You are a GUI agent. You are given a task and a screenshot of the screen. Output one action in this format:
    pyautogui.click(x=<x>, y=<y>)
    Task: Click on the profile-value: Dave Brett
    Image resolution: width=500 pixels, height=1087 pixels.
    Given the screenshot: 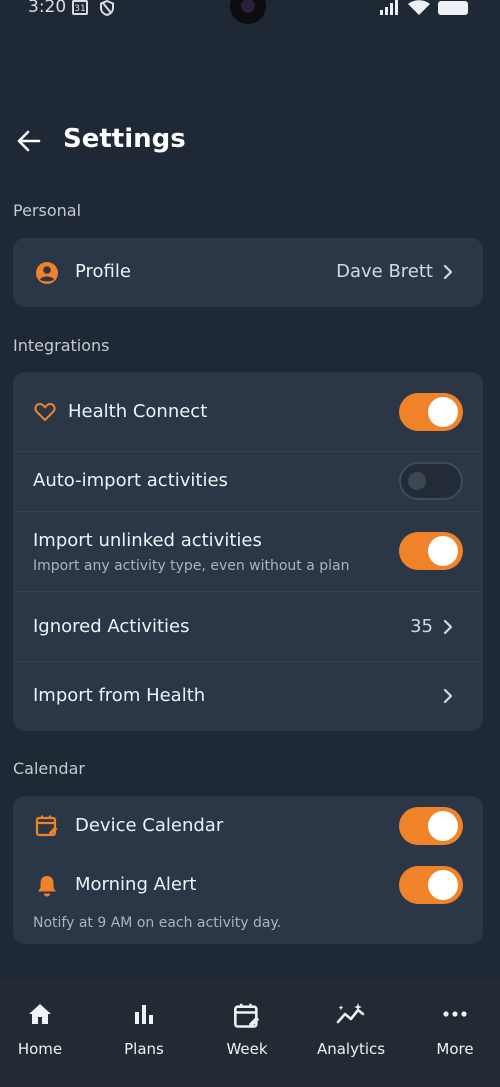 What is the action you would take?
    pyautogui.click(x=384, y=271)
    